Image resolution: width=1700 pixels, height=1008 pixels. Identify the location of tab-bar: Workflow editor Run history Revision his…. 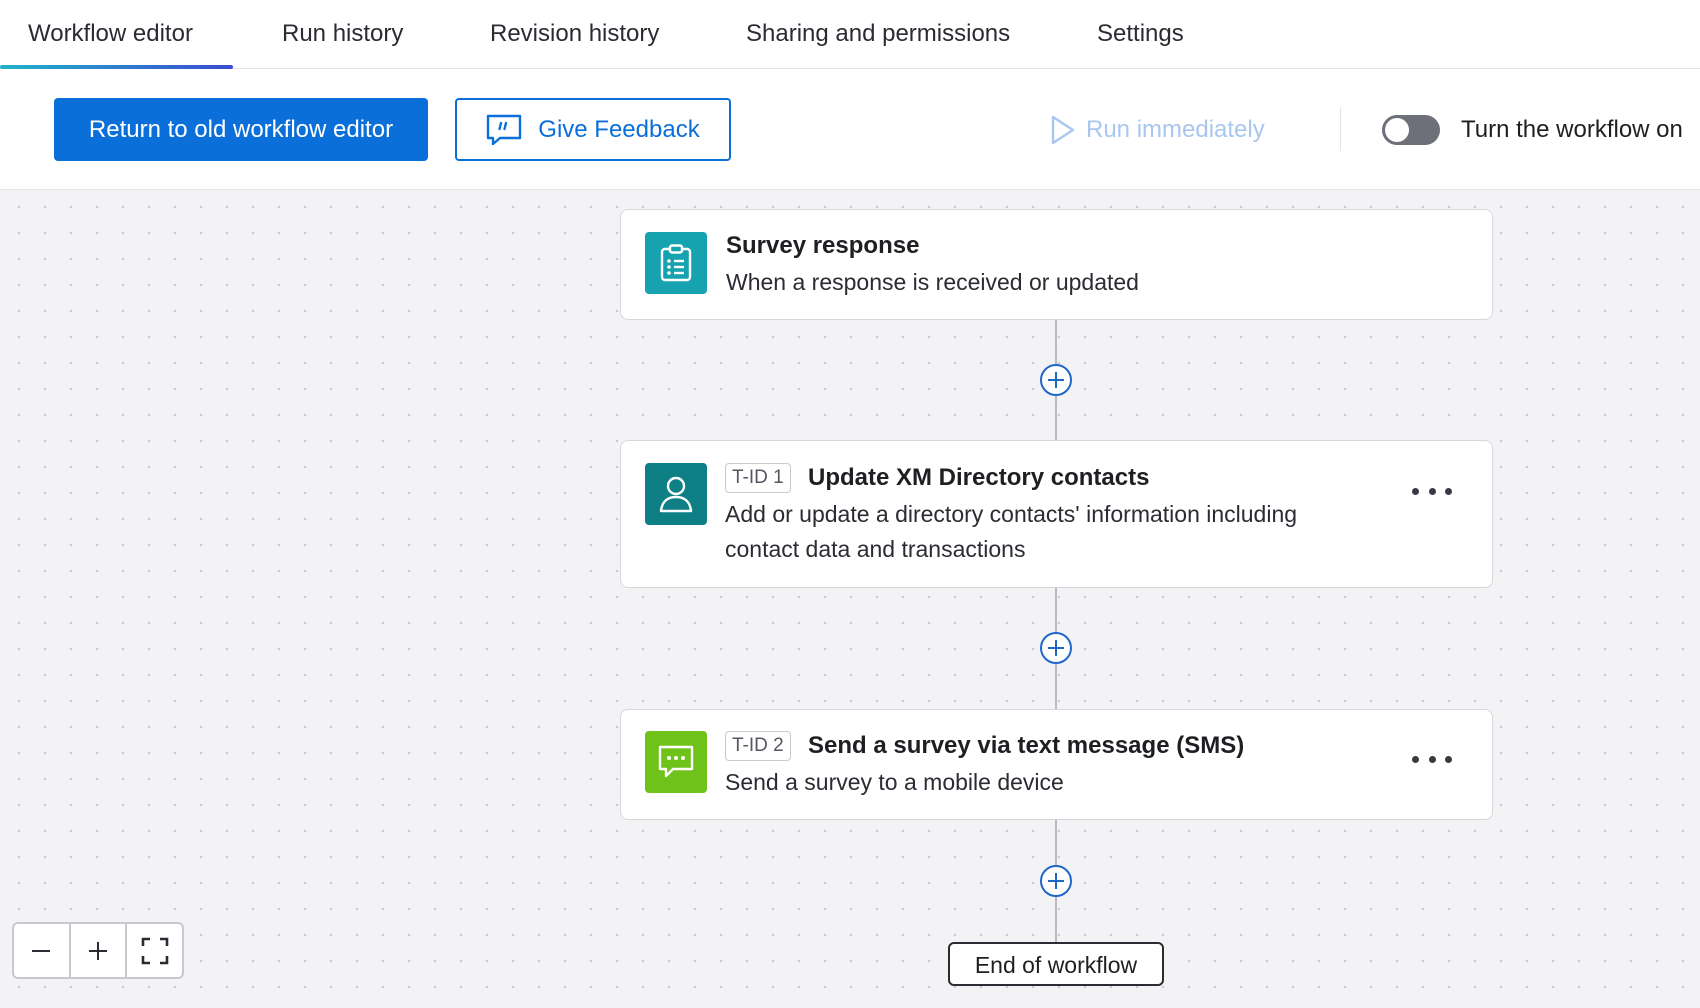
(850, 34).